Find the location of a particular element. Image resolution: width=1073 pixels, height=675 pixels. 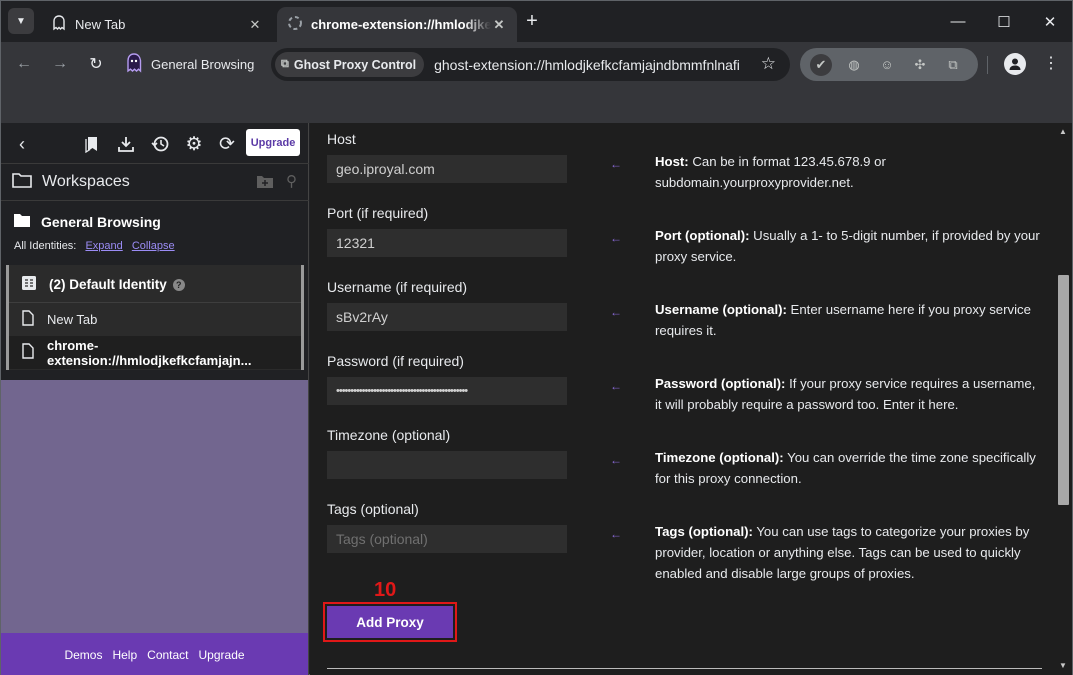

search-extension-icon: ◍ is located at coordinates (854, 65).